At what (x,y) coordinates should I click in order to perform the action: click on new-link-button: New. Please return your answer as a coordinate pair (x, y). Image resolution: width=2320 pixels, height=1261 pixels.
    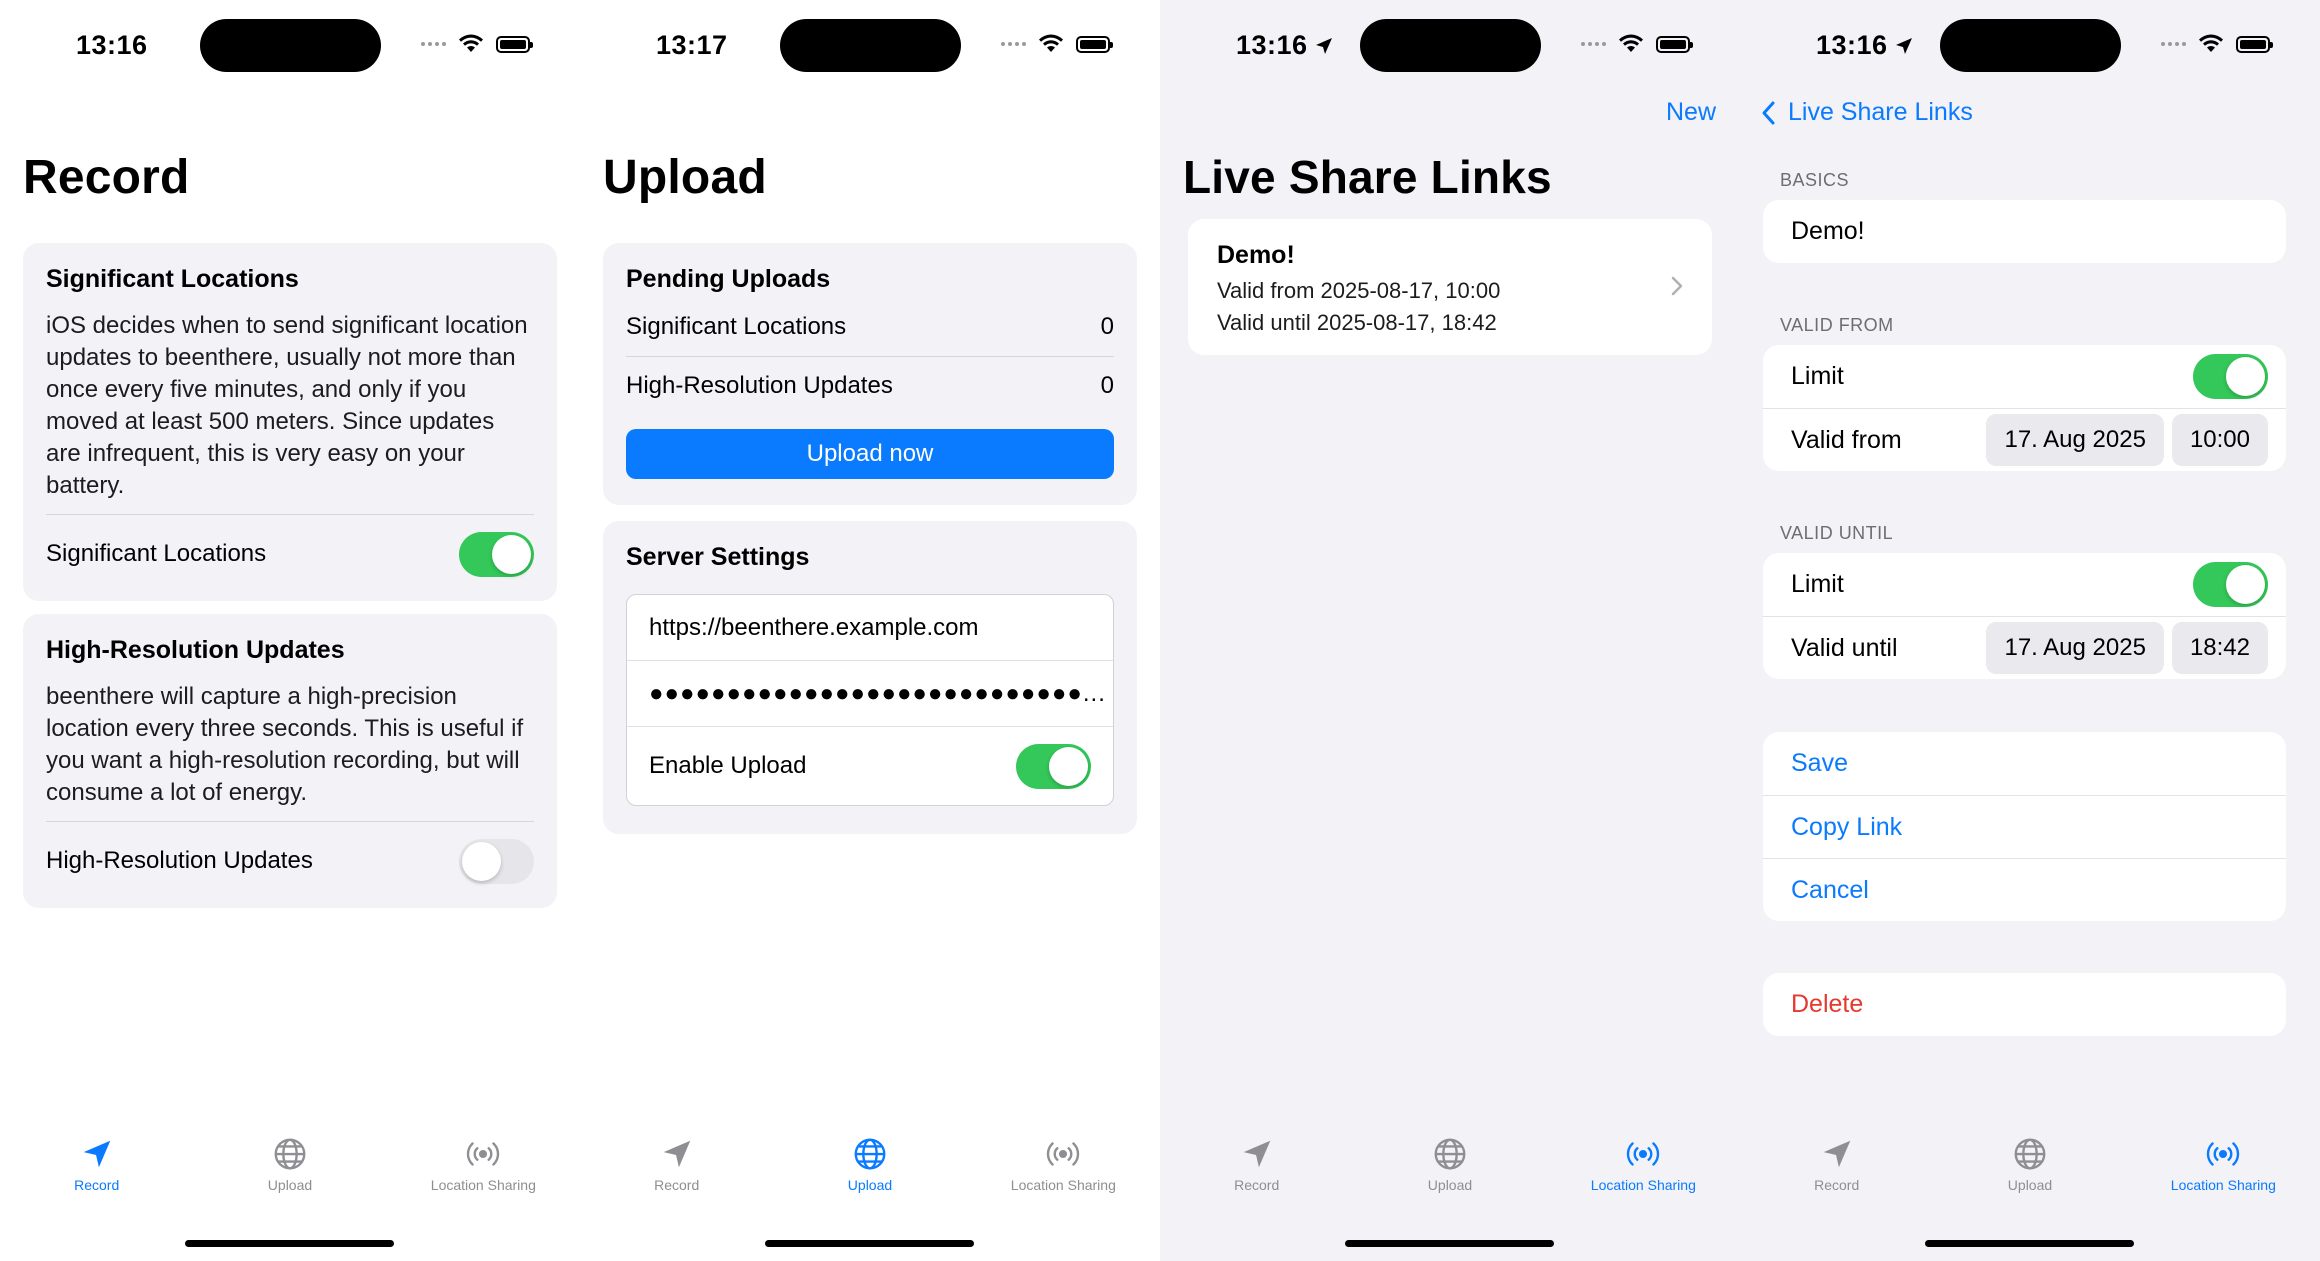
    Looking at the image, I should click on (1691, 112).